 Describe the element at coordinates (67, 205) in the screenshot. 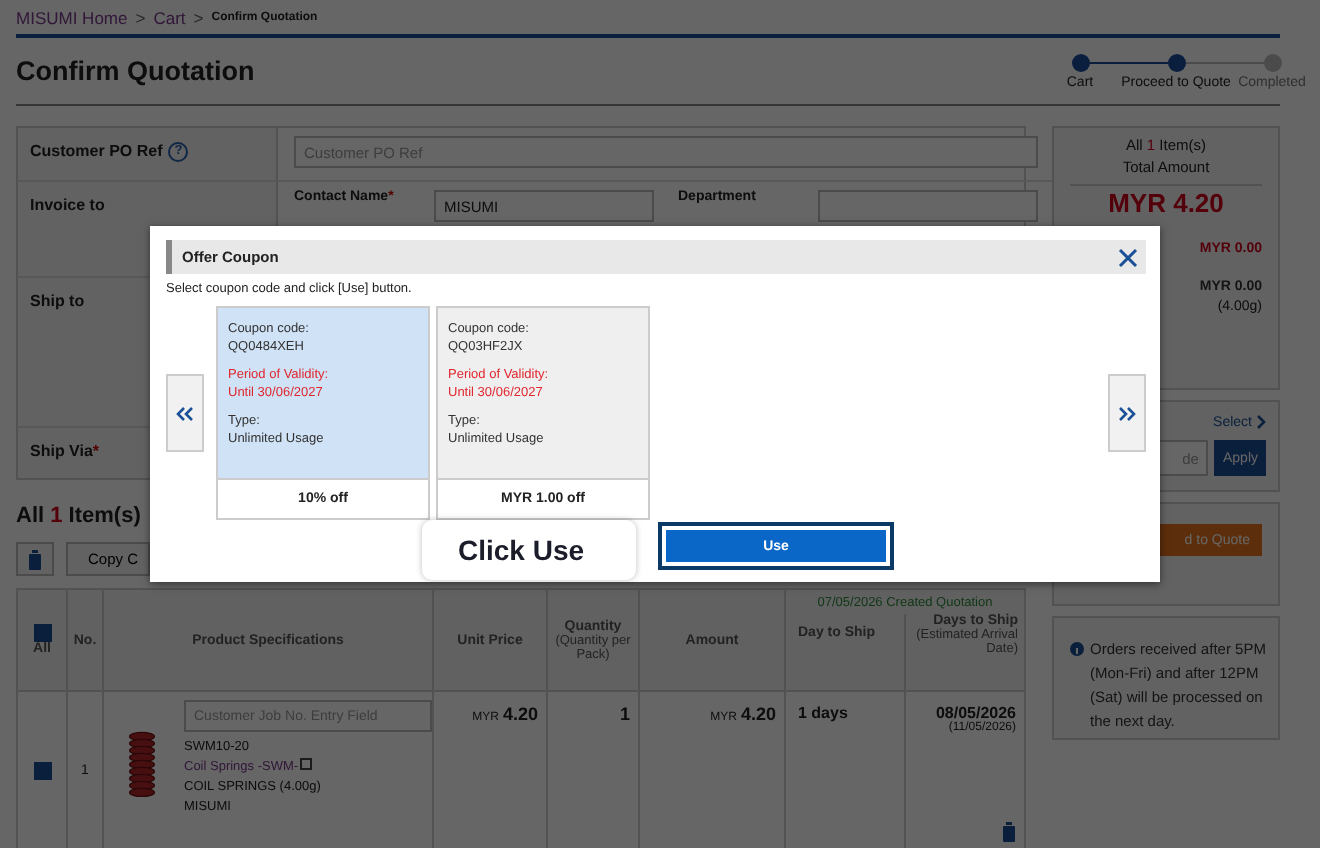

I see `field-label: Invoice to` at that location.